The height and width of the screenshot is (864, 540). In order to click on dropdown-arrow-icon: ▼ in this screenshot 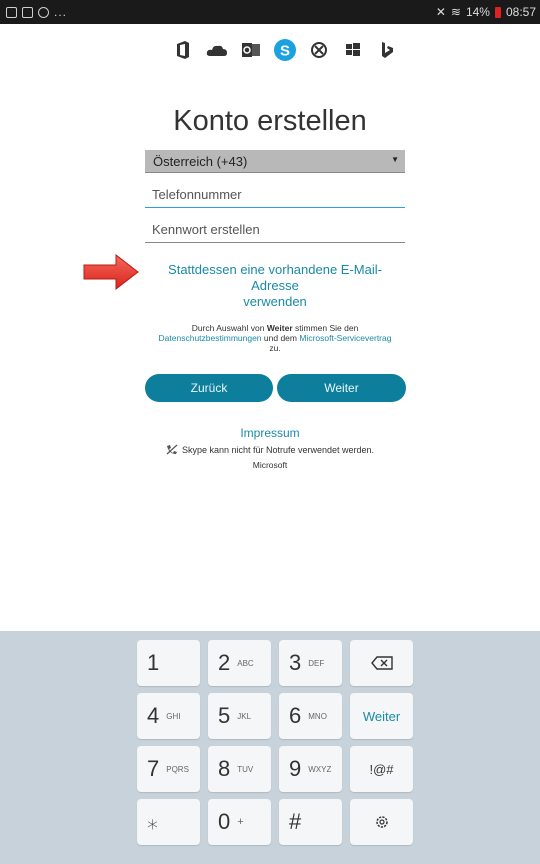, I will do `click(395, 159)`.